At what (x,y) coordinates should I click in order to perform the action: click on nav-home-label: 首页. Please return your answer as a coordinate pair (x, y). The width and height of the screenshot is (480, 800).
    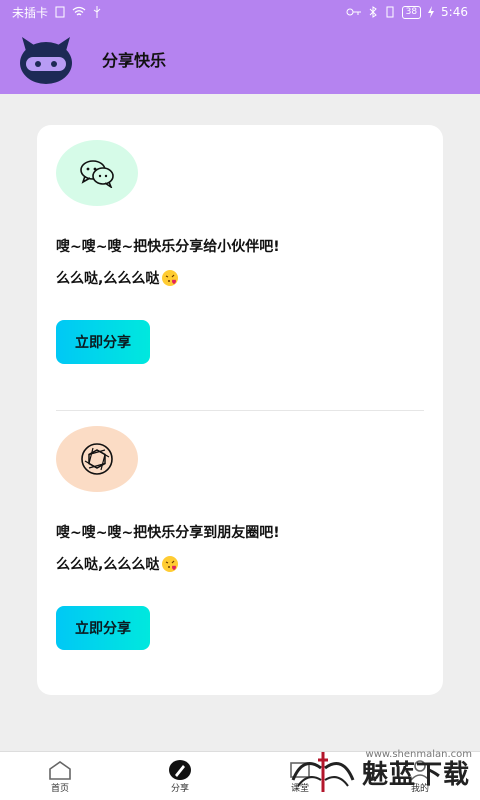
    Looking at the image, I should click on (59, 788).